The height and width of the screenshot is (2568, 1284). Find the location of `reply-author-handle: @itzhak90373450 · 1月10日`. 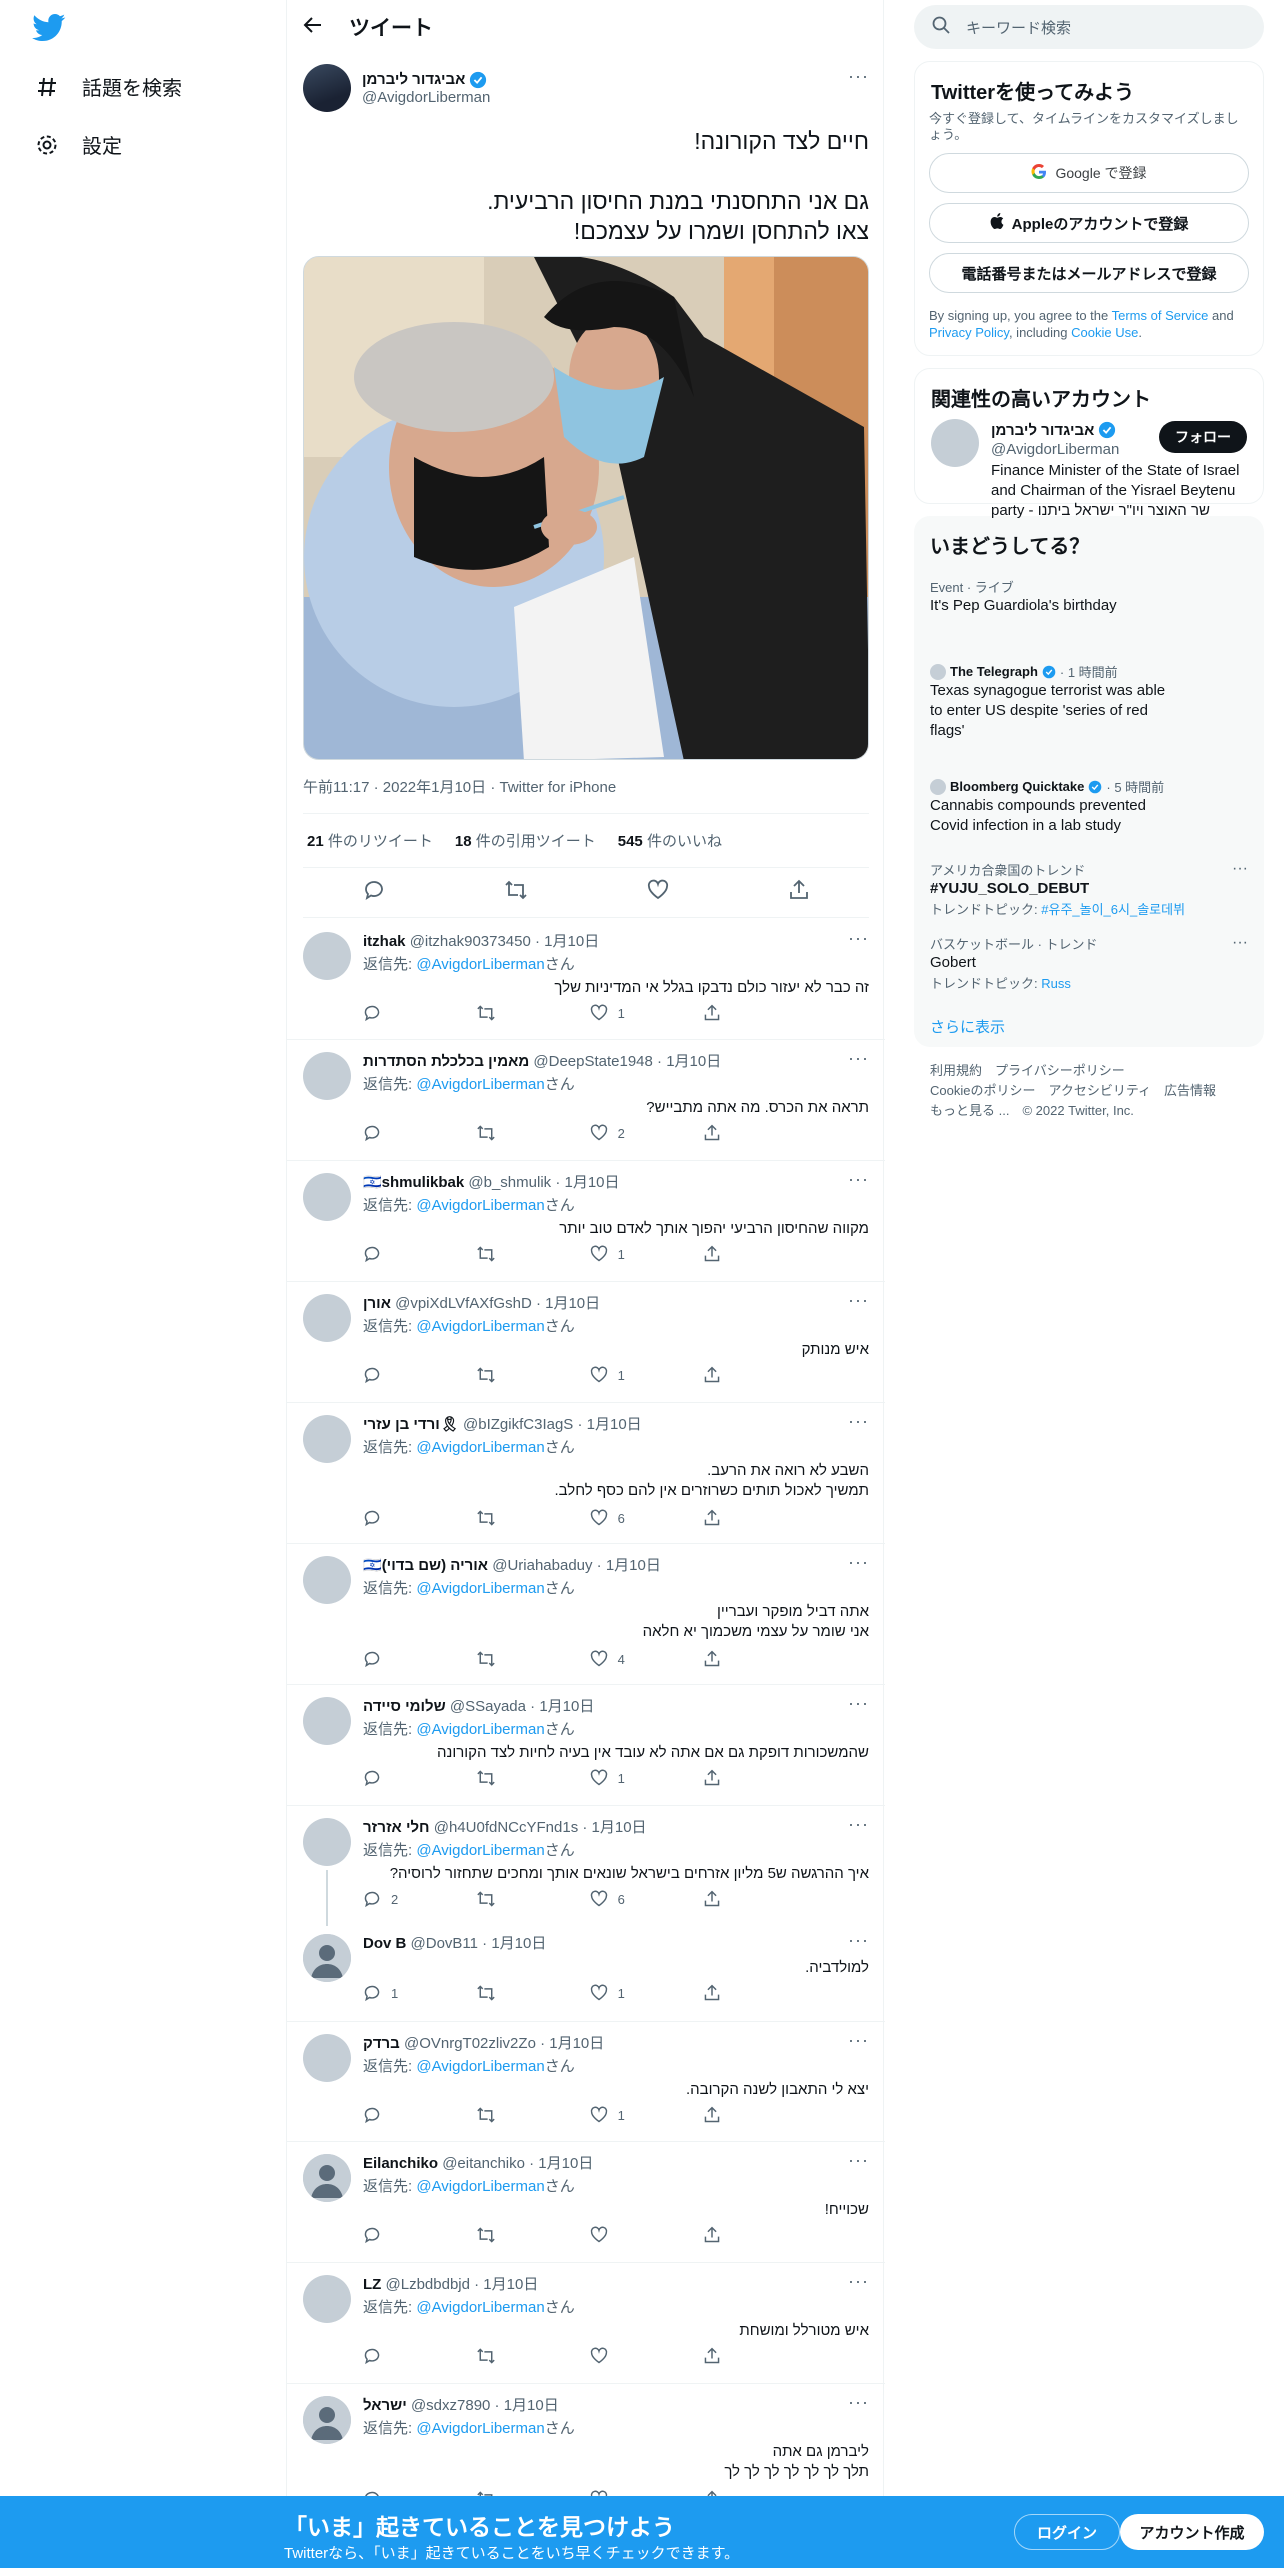

reply-author-handle: @itzhak90373450 · 1月10日 is located at coordinates (505, 941).